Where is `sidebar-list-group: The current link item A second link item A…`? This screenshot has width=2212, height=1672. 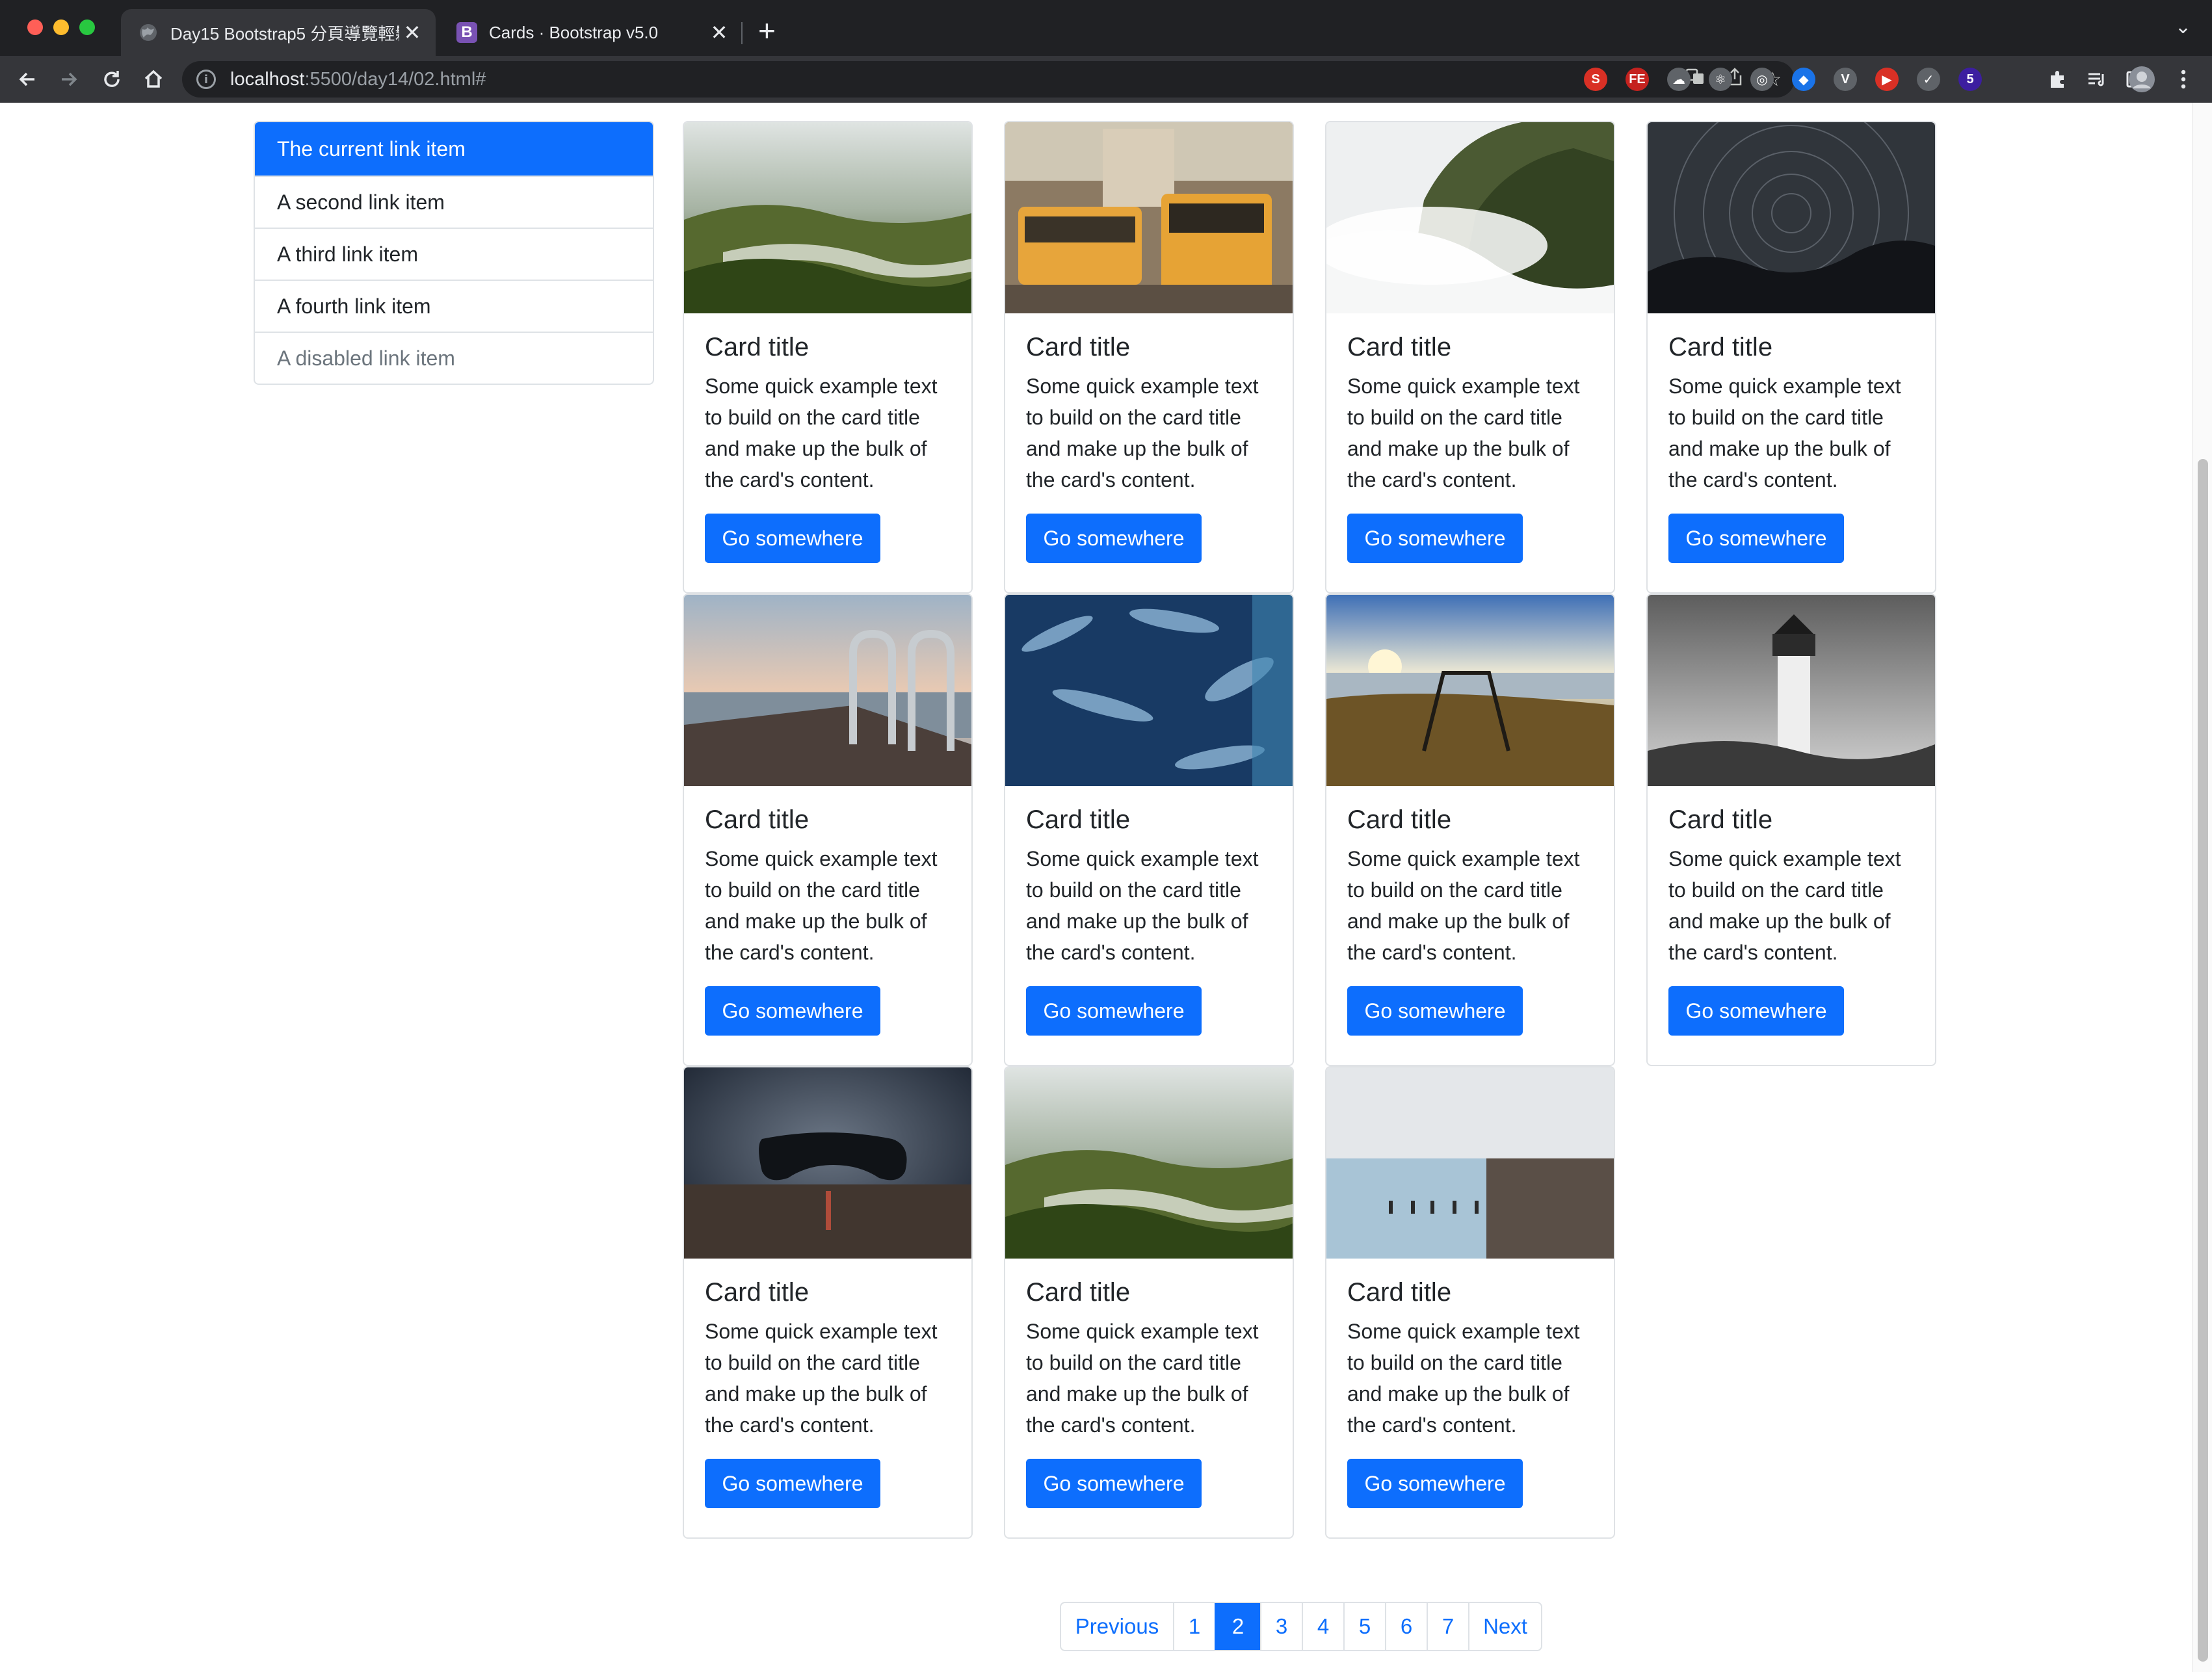
sidebar-list-group: The current link item A second link item A… is located at coordinates (454, 253).